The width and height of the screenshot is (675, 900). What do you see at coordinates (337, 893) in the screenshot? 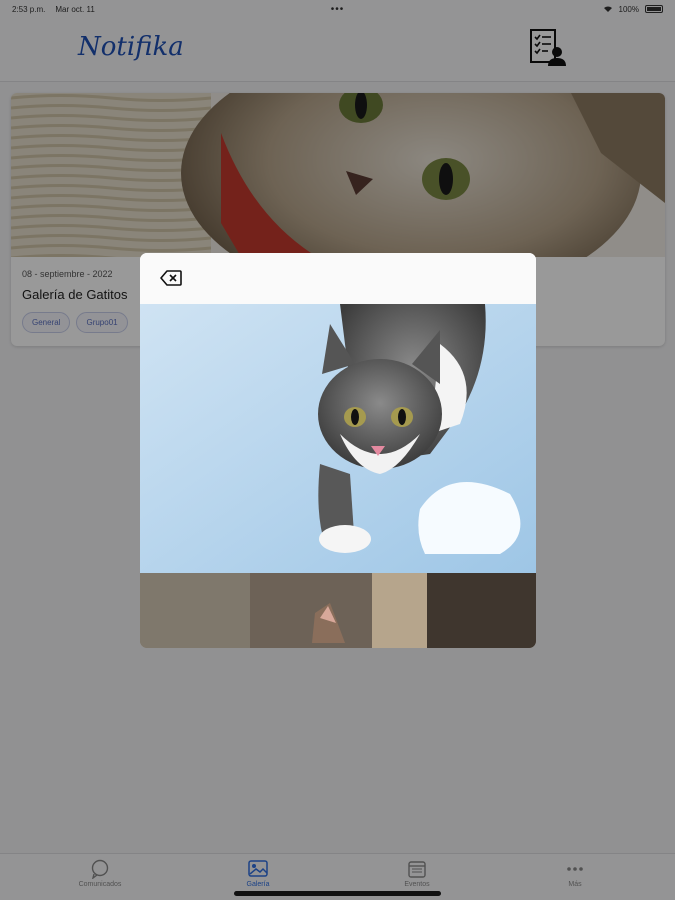
I see `home-indicator` at bounding box center [337, 893].